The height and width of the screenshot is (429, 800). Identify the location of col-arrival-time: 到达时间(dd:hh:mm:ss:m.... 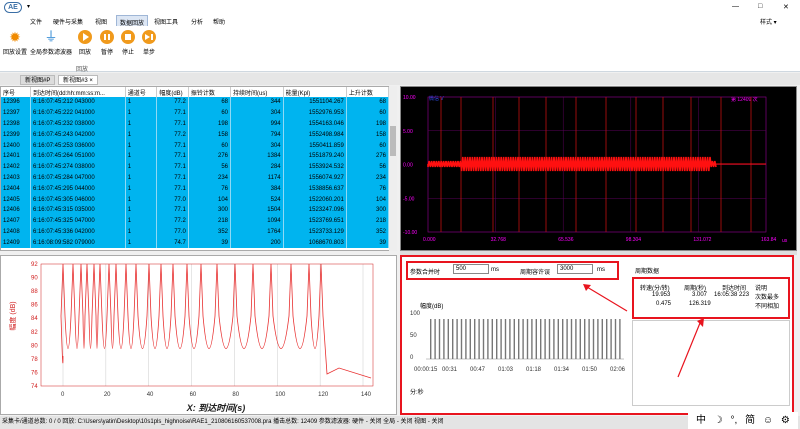
(78, 92).